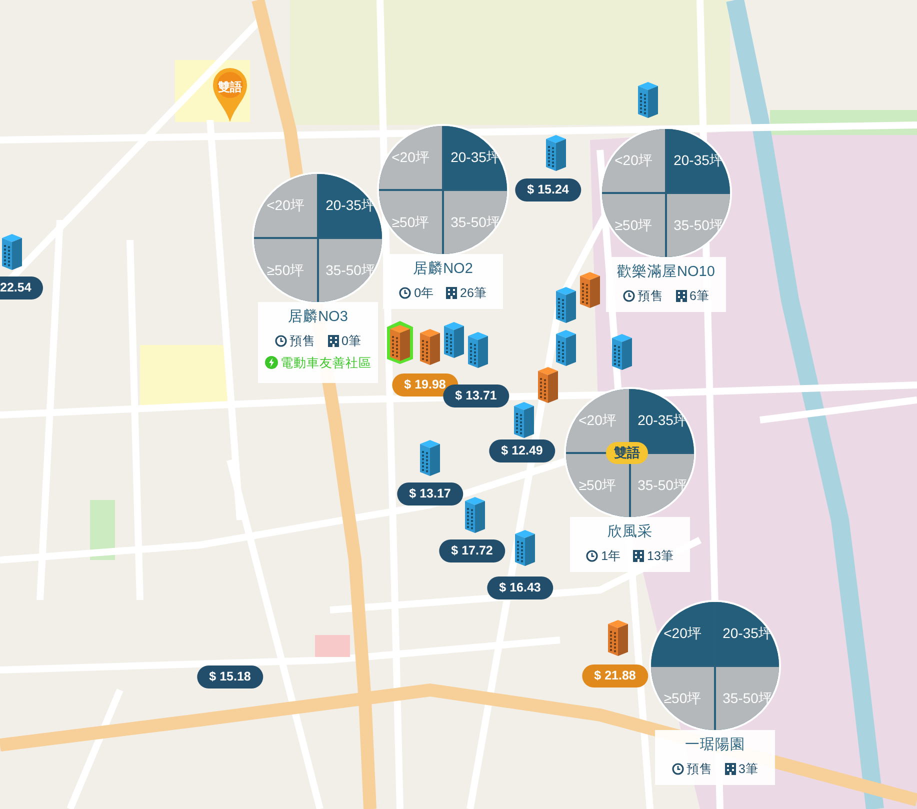  What do you see at coordinates (473, 293) in the screenshot?
I see `listing-count: 26筆` at bounding box center [473, 293].